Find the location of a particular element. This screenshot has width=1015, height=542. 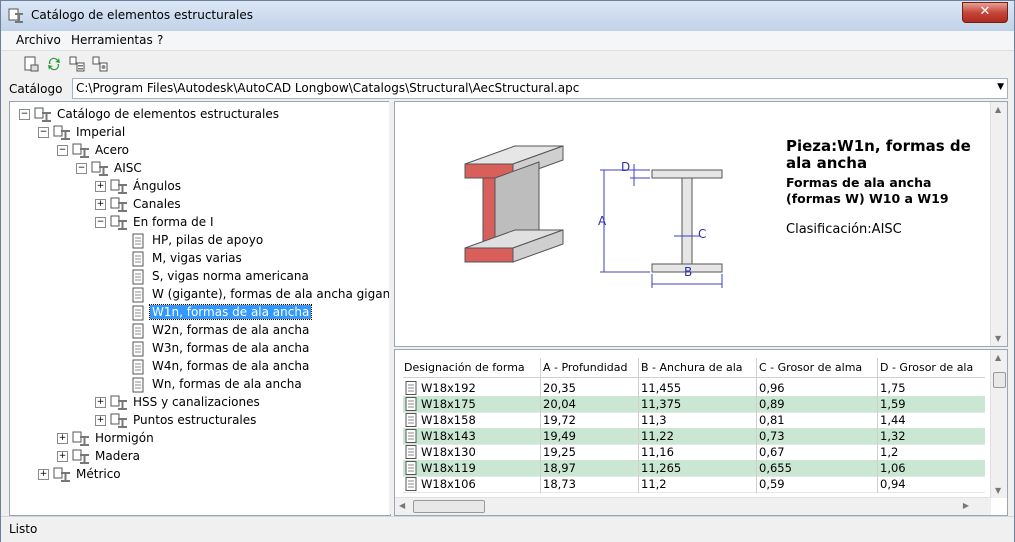

tree-item: Puntos estructurales is located at coordinates (184, 420).